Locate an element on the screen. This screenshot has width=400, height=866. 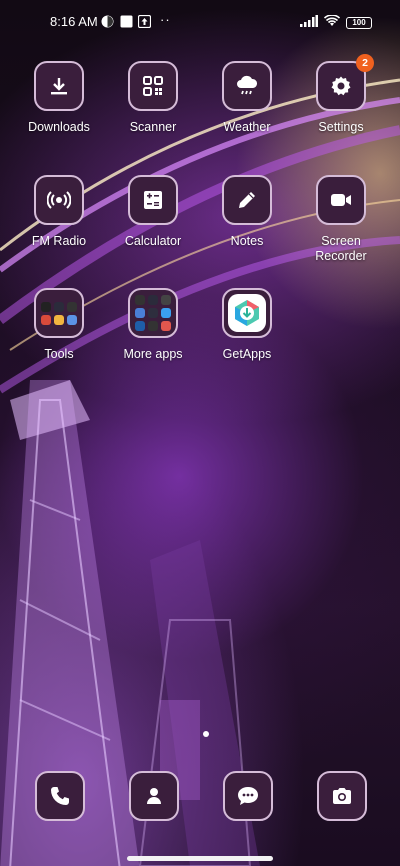
app-scanner: Scanner is located at coordinates (153, 98).